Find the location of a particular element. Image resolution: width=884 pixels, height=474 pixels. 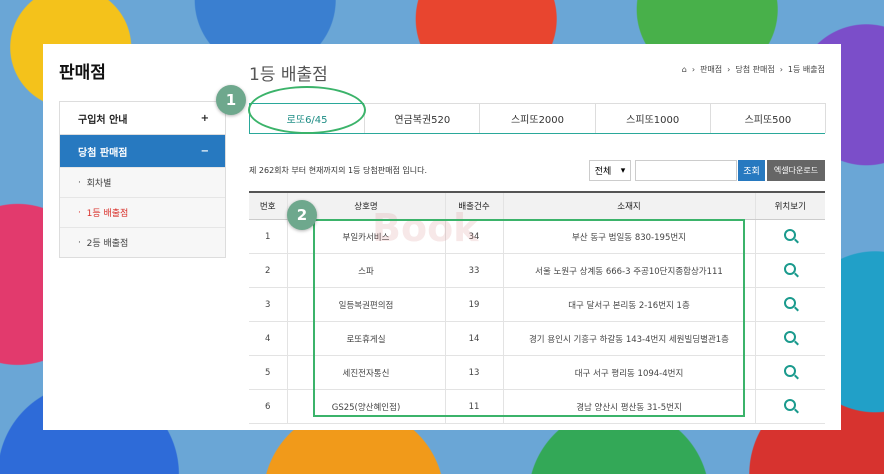

table-cell: 6 is located at coordinates (268, 406).